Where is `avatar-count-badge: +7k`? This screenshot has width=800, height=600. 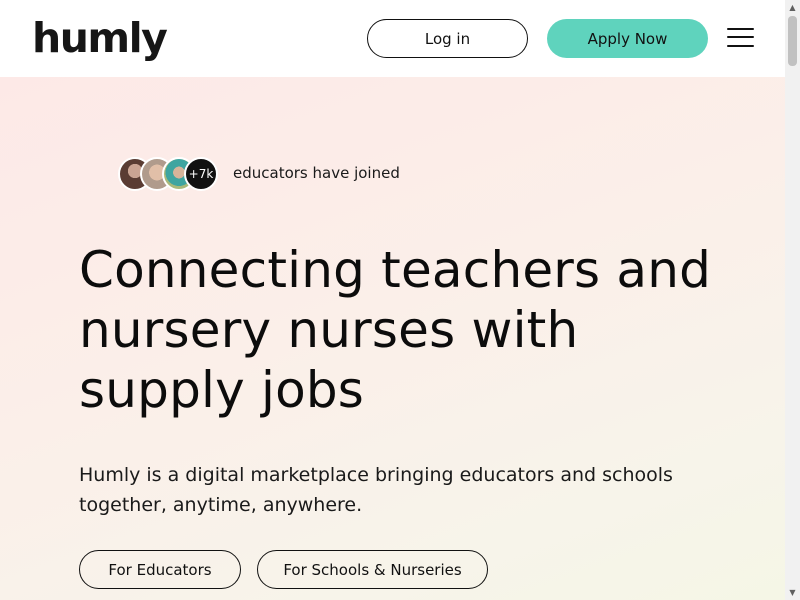
avatar-count-badge: +7k is located at coordinates (201, 174).